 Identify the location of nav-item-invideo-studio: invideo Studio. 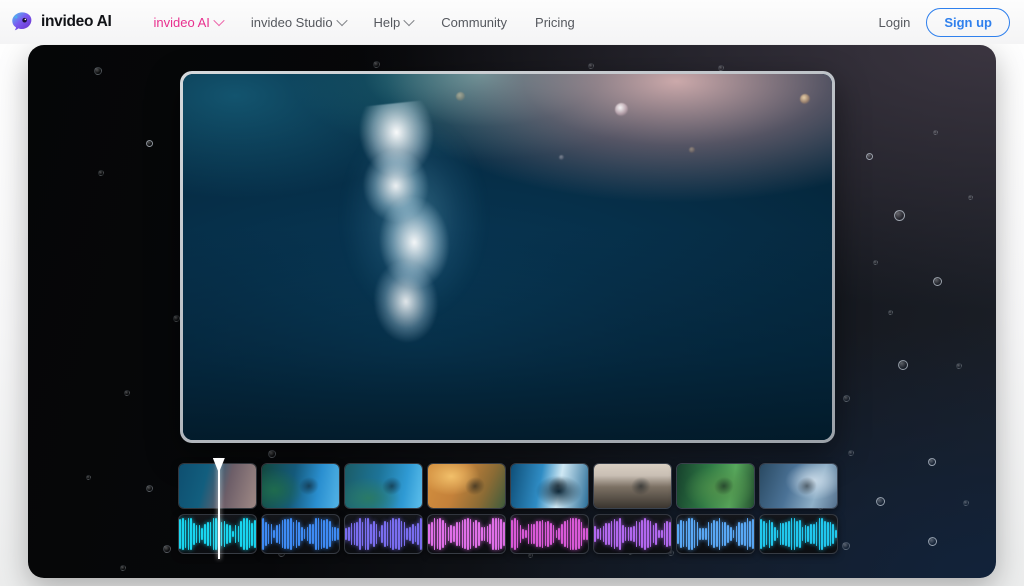
(298, 22).